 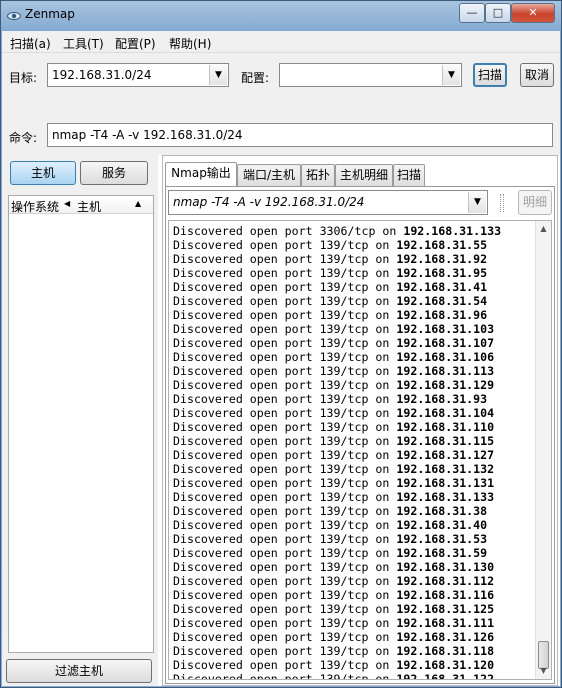 I want to click on profile-label: 配置:, so click(x=255, y=78).